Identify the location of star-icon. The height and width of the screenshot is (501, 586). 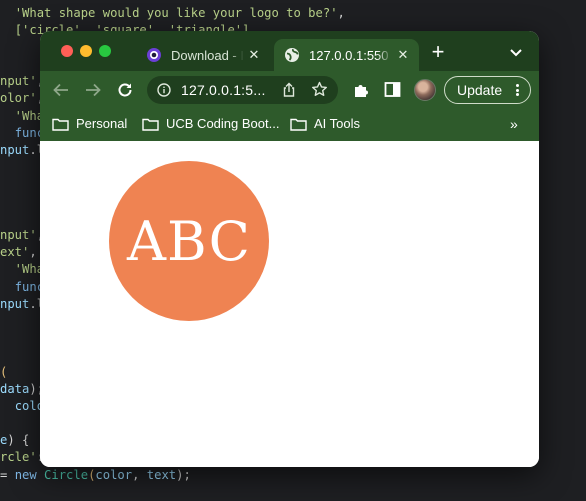
(319, 89).